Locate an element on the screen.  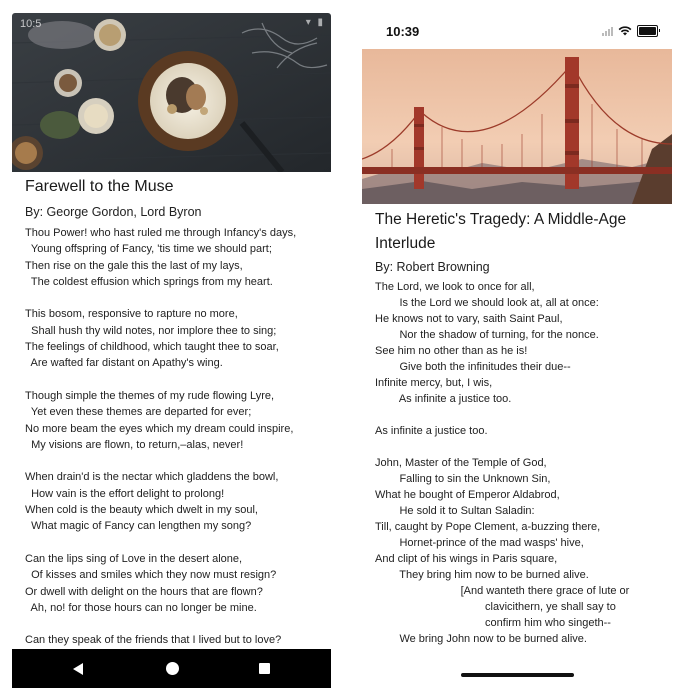
ios-status-bar: 10:39 is located at coordinates (517, 31).